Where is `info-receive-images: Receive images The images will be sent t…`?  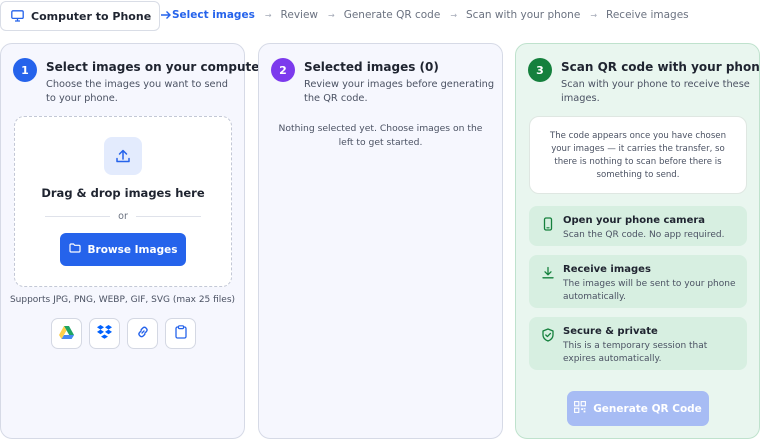 info-receive-images: Receive images The images will be sent t… is located at coordinates (638, 281).